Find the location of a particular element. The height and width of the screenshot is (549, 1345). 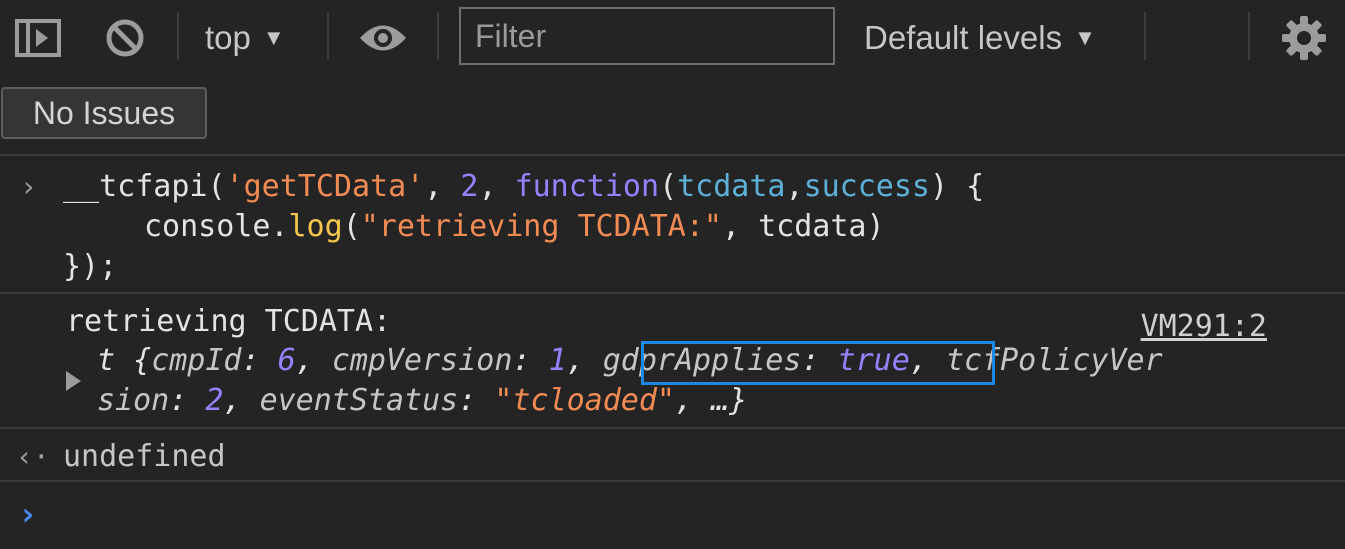

code-token: log is located at coordinates (315, 226).